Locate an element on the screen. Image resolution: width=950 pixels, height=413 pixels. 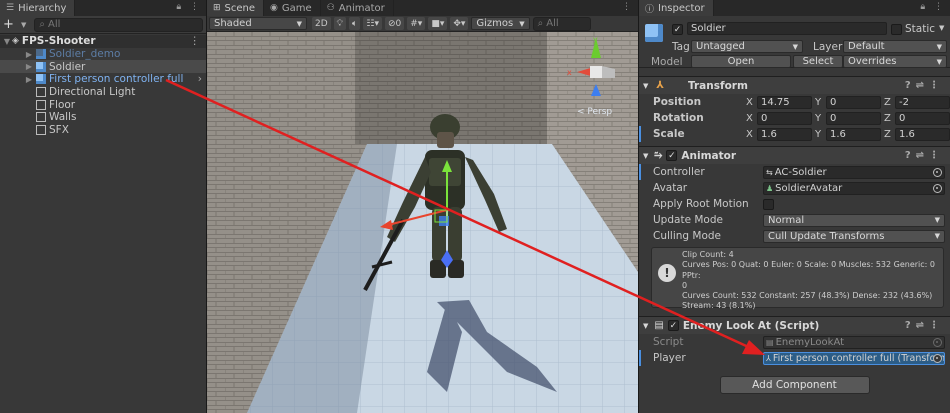
add-component-button: Add Component is located at coordinates (794, 385).